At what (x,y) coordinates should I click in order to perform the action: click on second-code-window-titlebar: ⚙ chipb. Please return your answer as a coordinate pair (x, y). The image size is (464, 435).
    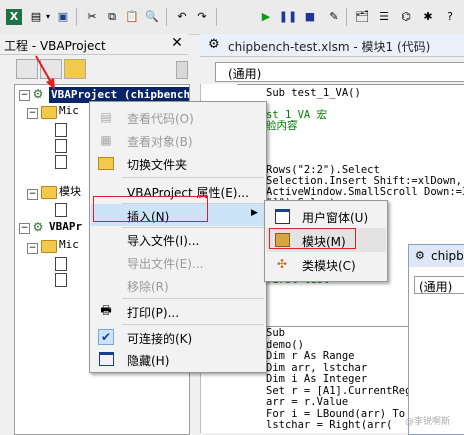
    Looking at the image, I should click on (436, 256).